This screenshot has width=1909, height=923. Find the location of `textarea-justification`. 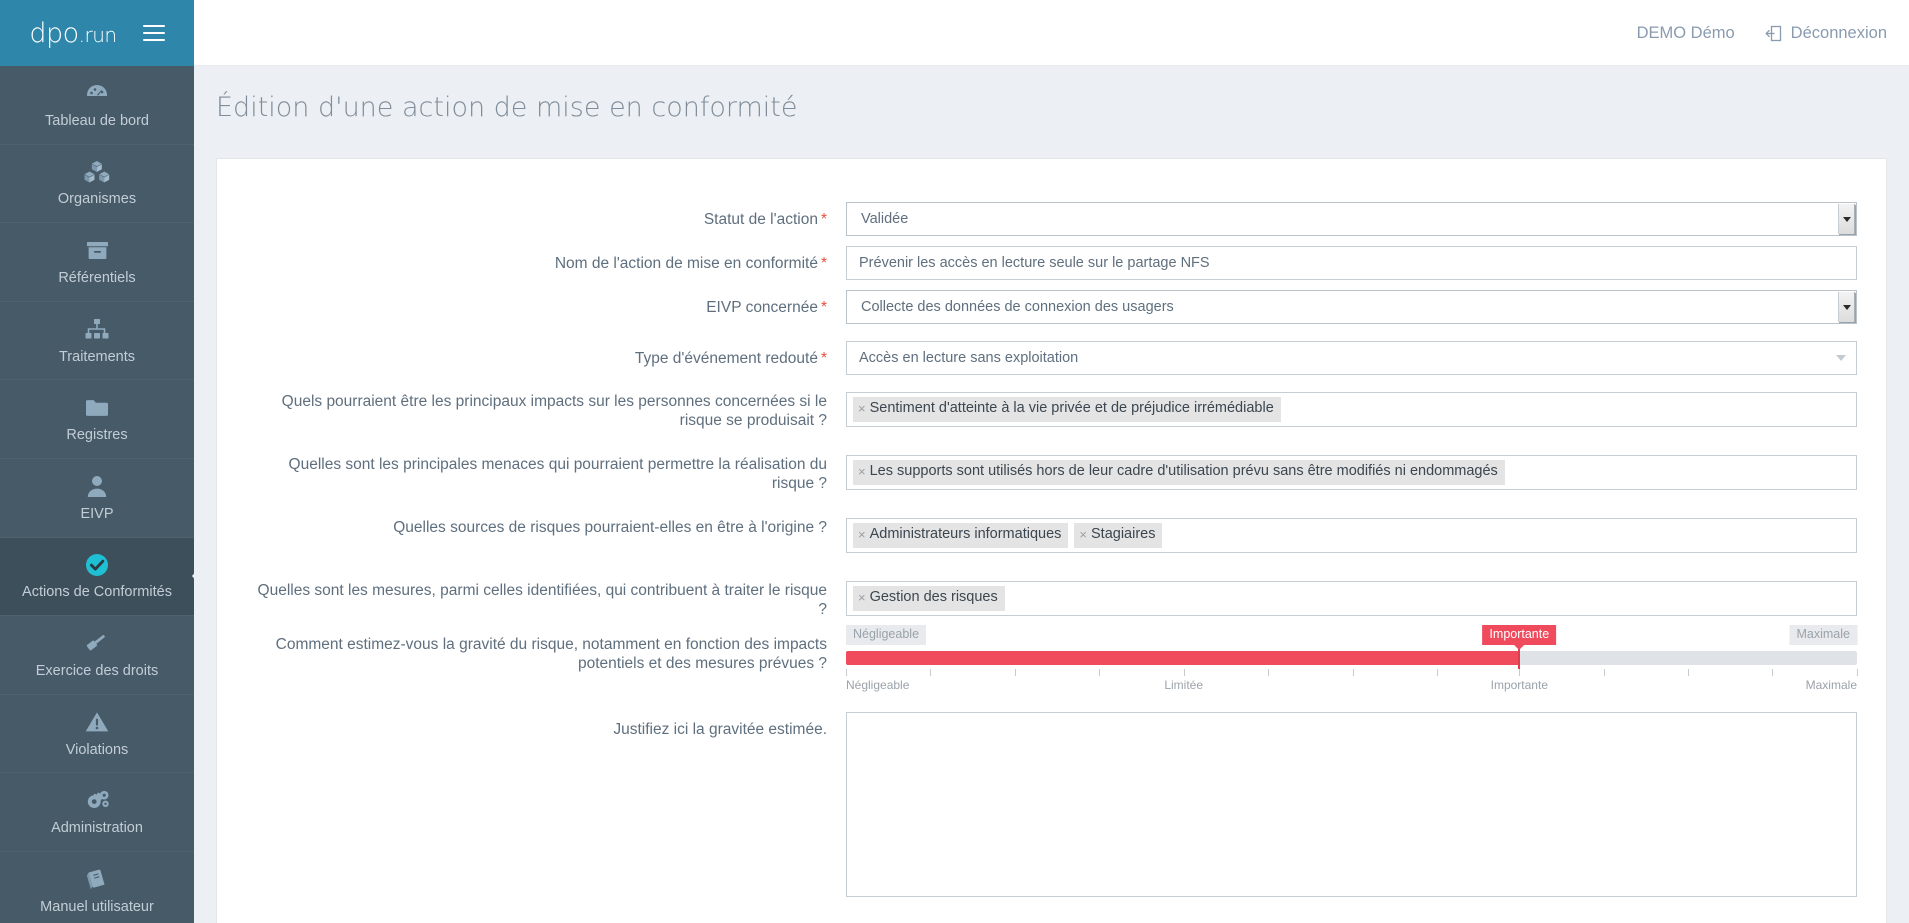

textarea-justification is located at coordinates (1351, 804).